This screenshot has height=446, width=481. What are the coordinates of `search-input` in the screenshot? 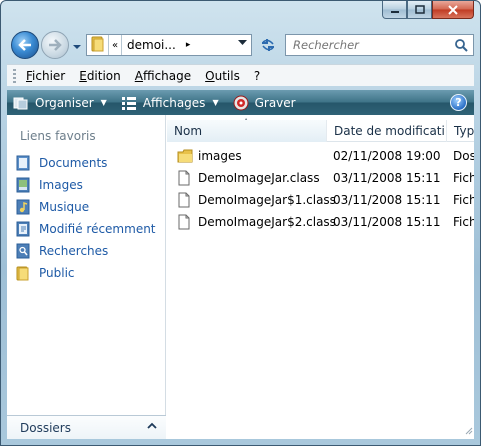 It's located at (379, 45).